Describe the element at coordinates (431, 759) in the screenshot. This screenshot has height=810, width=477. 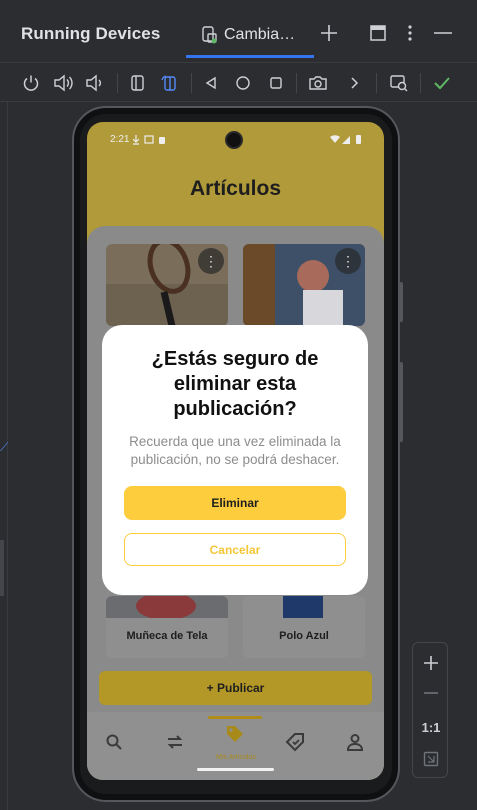
I see `zoom-fit-icon` at that location.